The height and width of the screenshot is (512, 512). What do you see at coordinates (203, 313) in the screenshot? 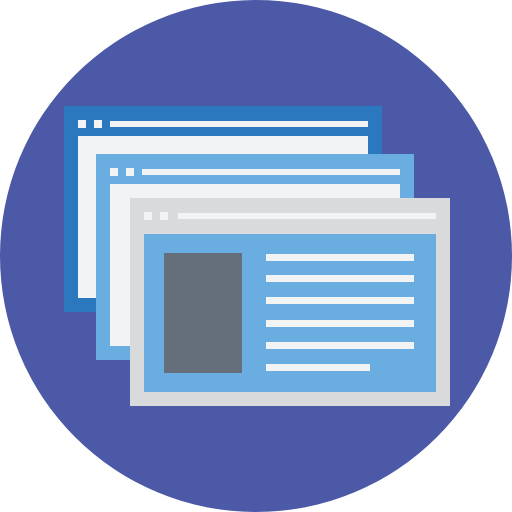
I see `image-placeholder` at bounding box center [203, 313].